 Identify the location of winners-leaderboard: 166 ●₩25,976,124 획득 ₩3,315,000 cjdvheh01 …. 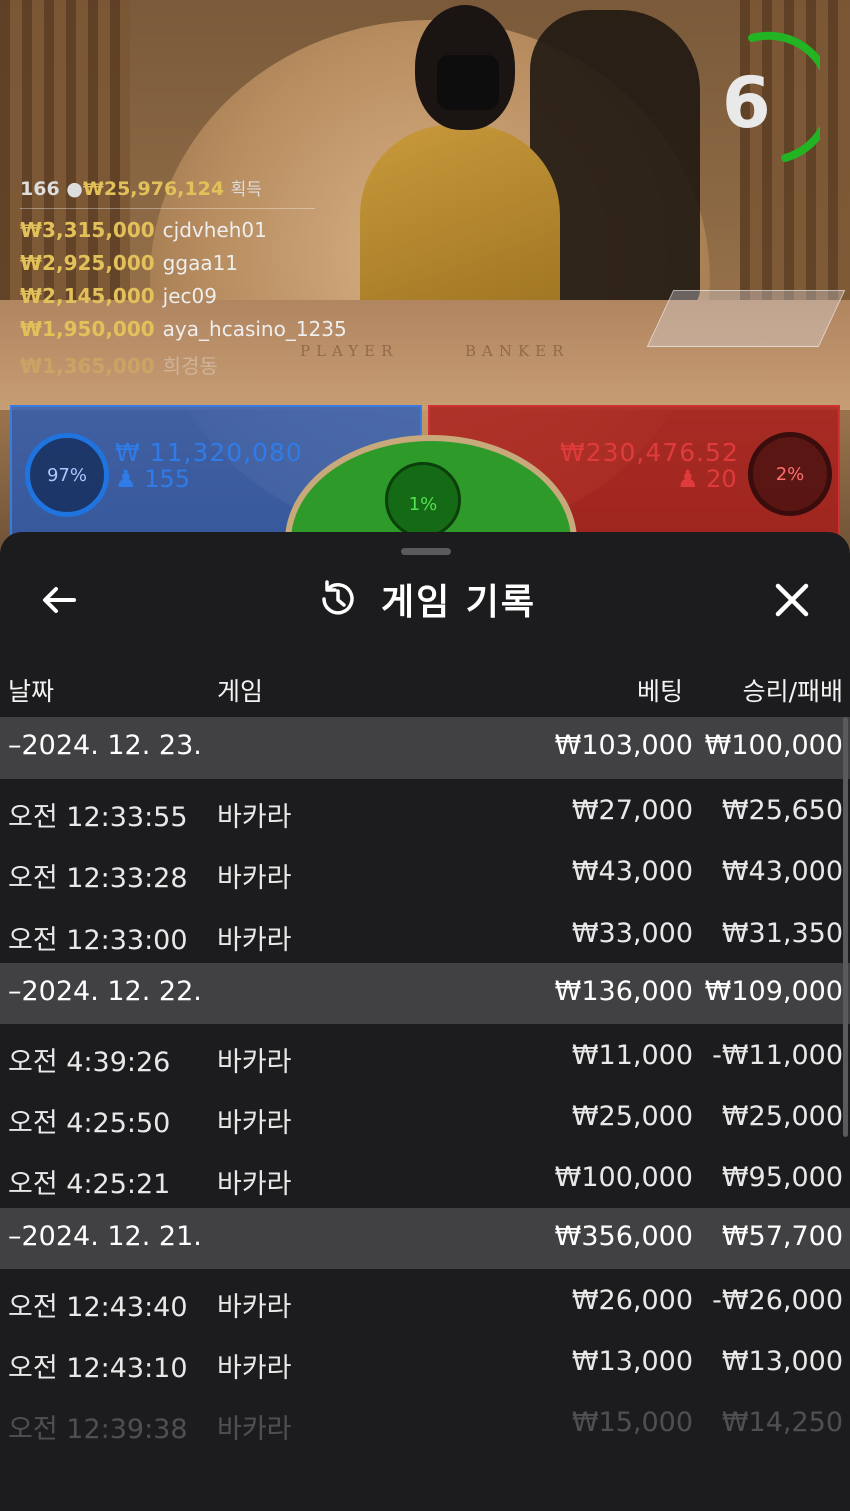
(183, 277).